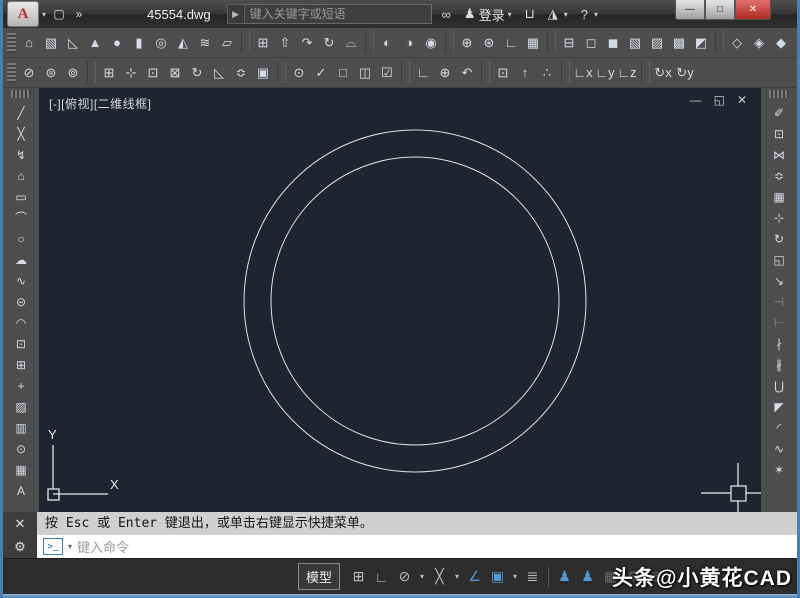 The width and height of the screenshot is (800, 598). I want to click on maximize-button: □, so click(720, 10).